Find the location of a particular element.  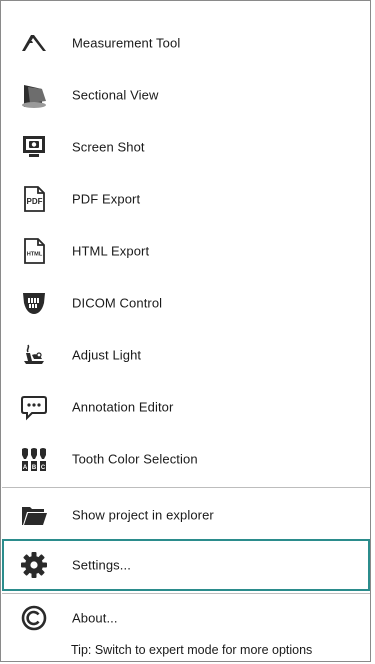

pdf-file-icon: PDF is located at coordinates (34, 199).